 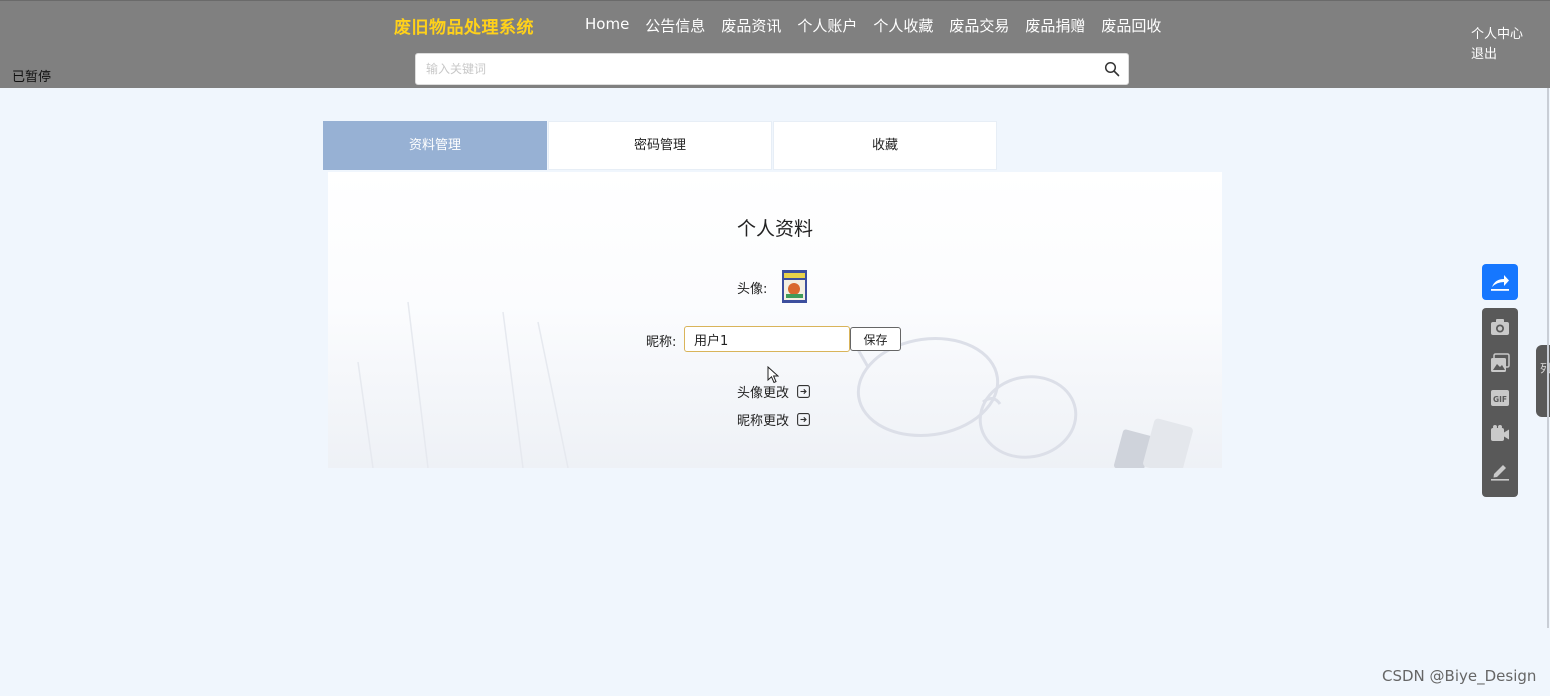 I want to click on share-icon, so click(x=1500, y=283).